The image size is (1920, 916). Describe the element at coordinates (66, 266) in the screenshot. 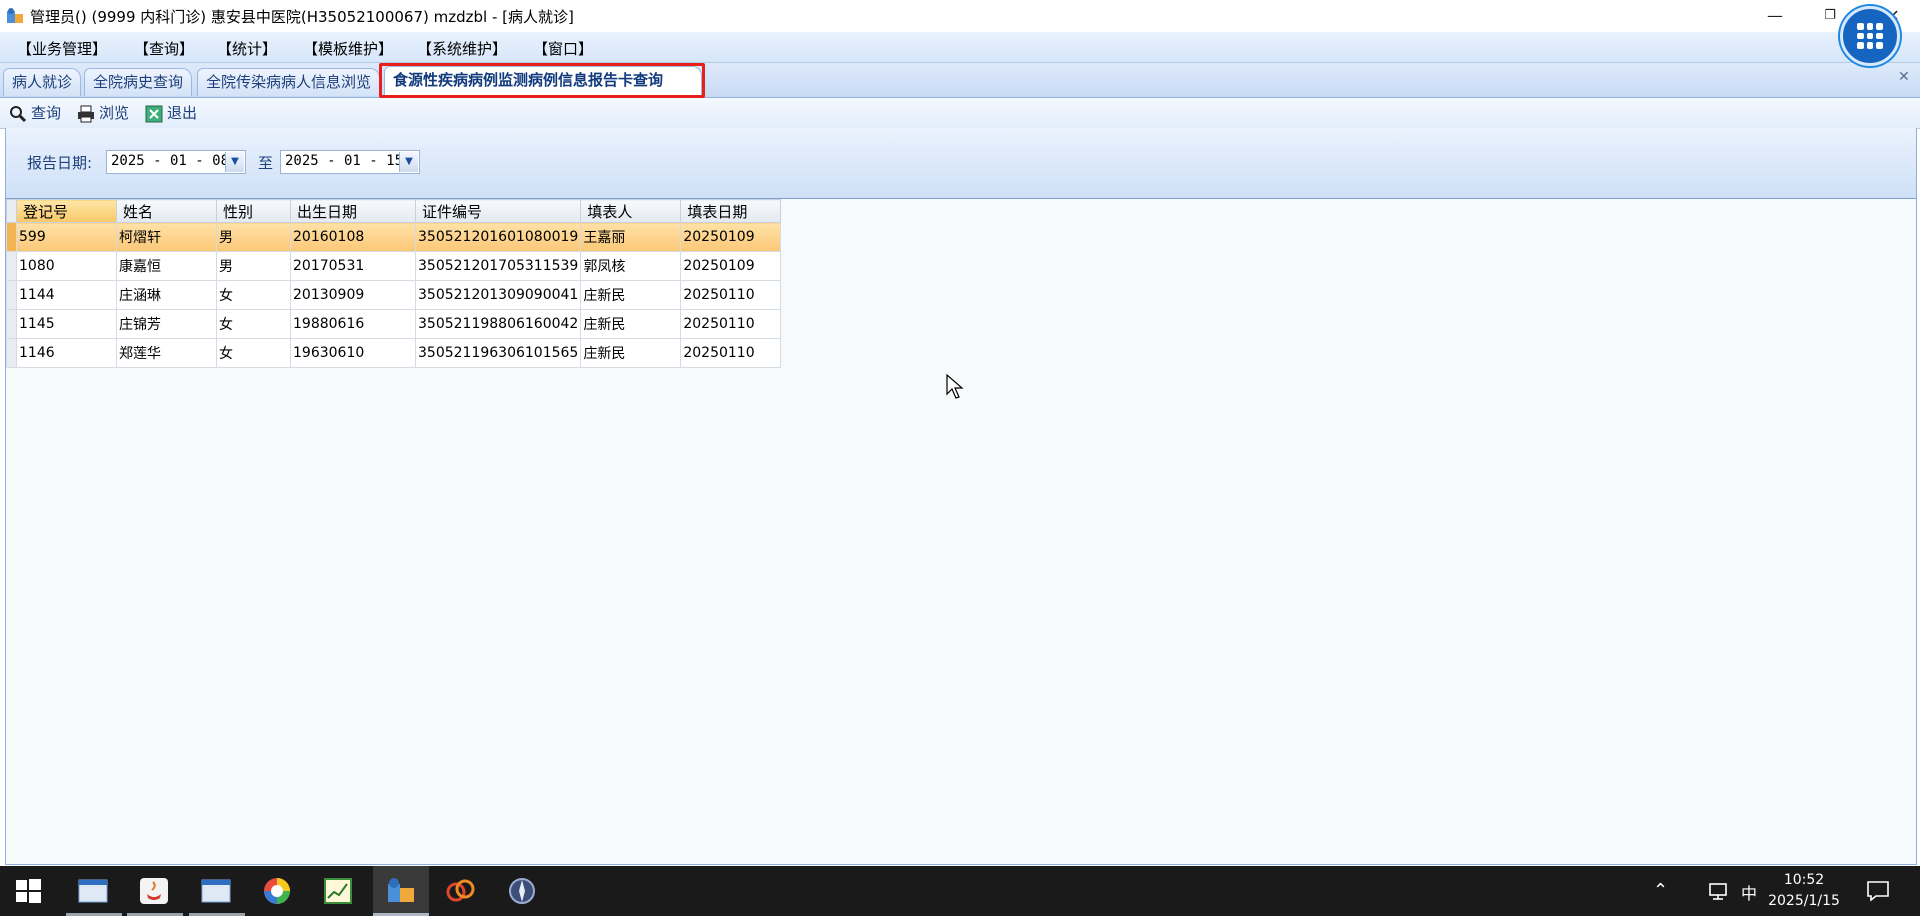

I see `cell-reg-no: 1080` at that location.